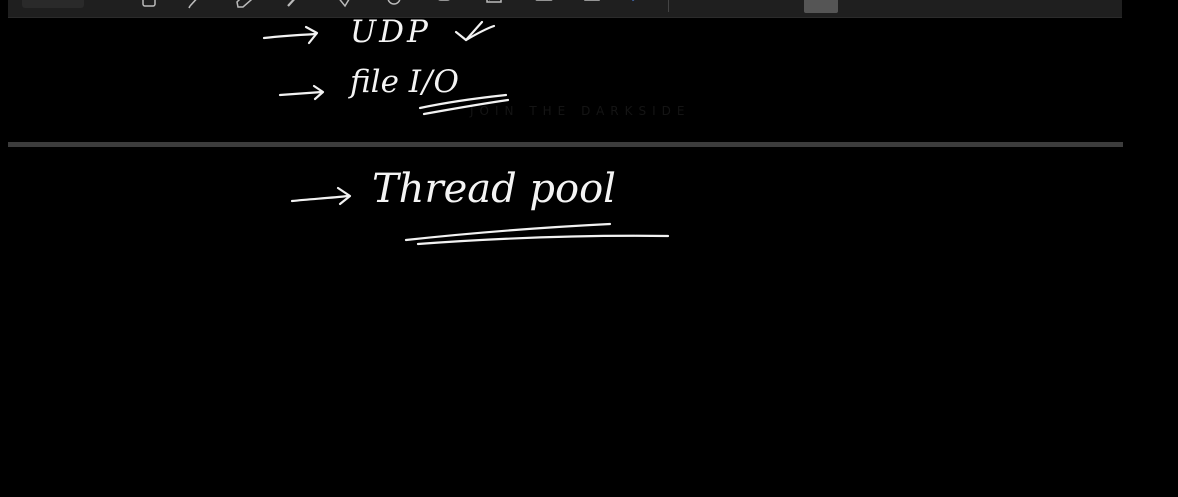 The height and width of the screenshot is (497, 1178). I want to click on note-file-io: file I/O, so click(405, 82).